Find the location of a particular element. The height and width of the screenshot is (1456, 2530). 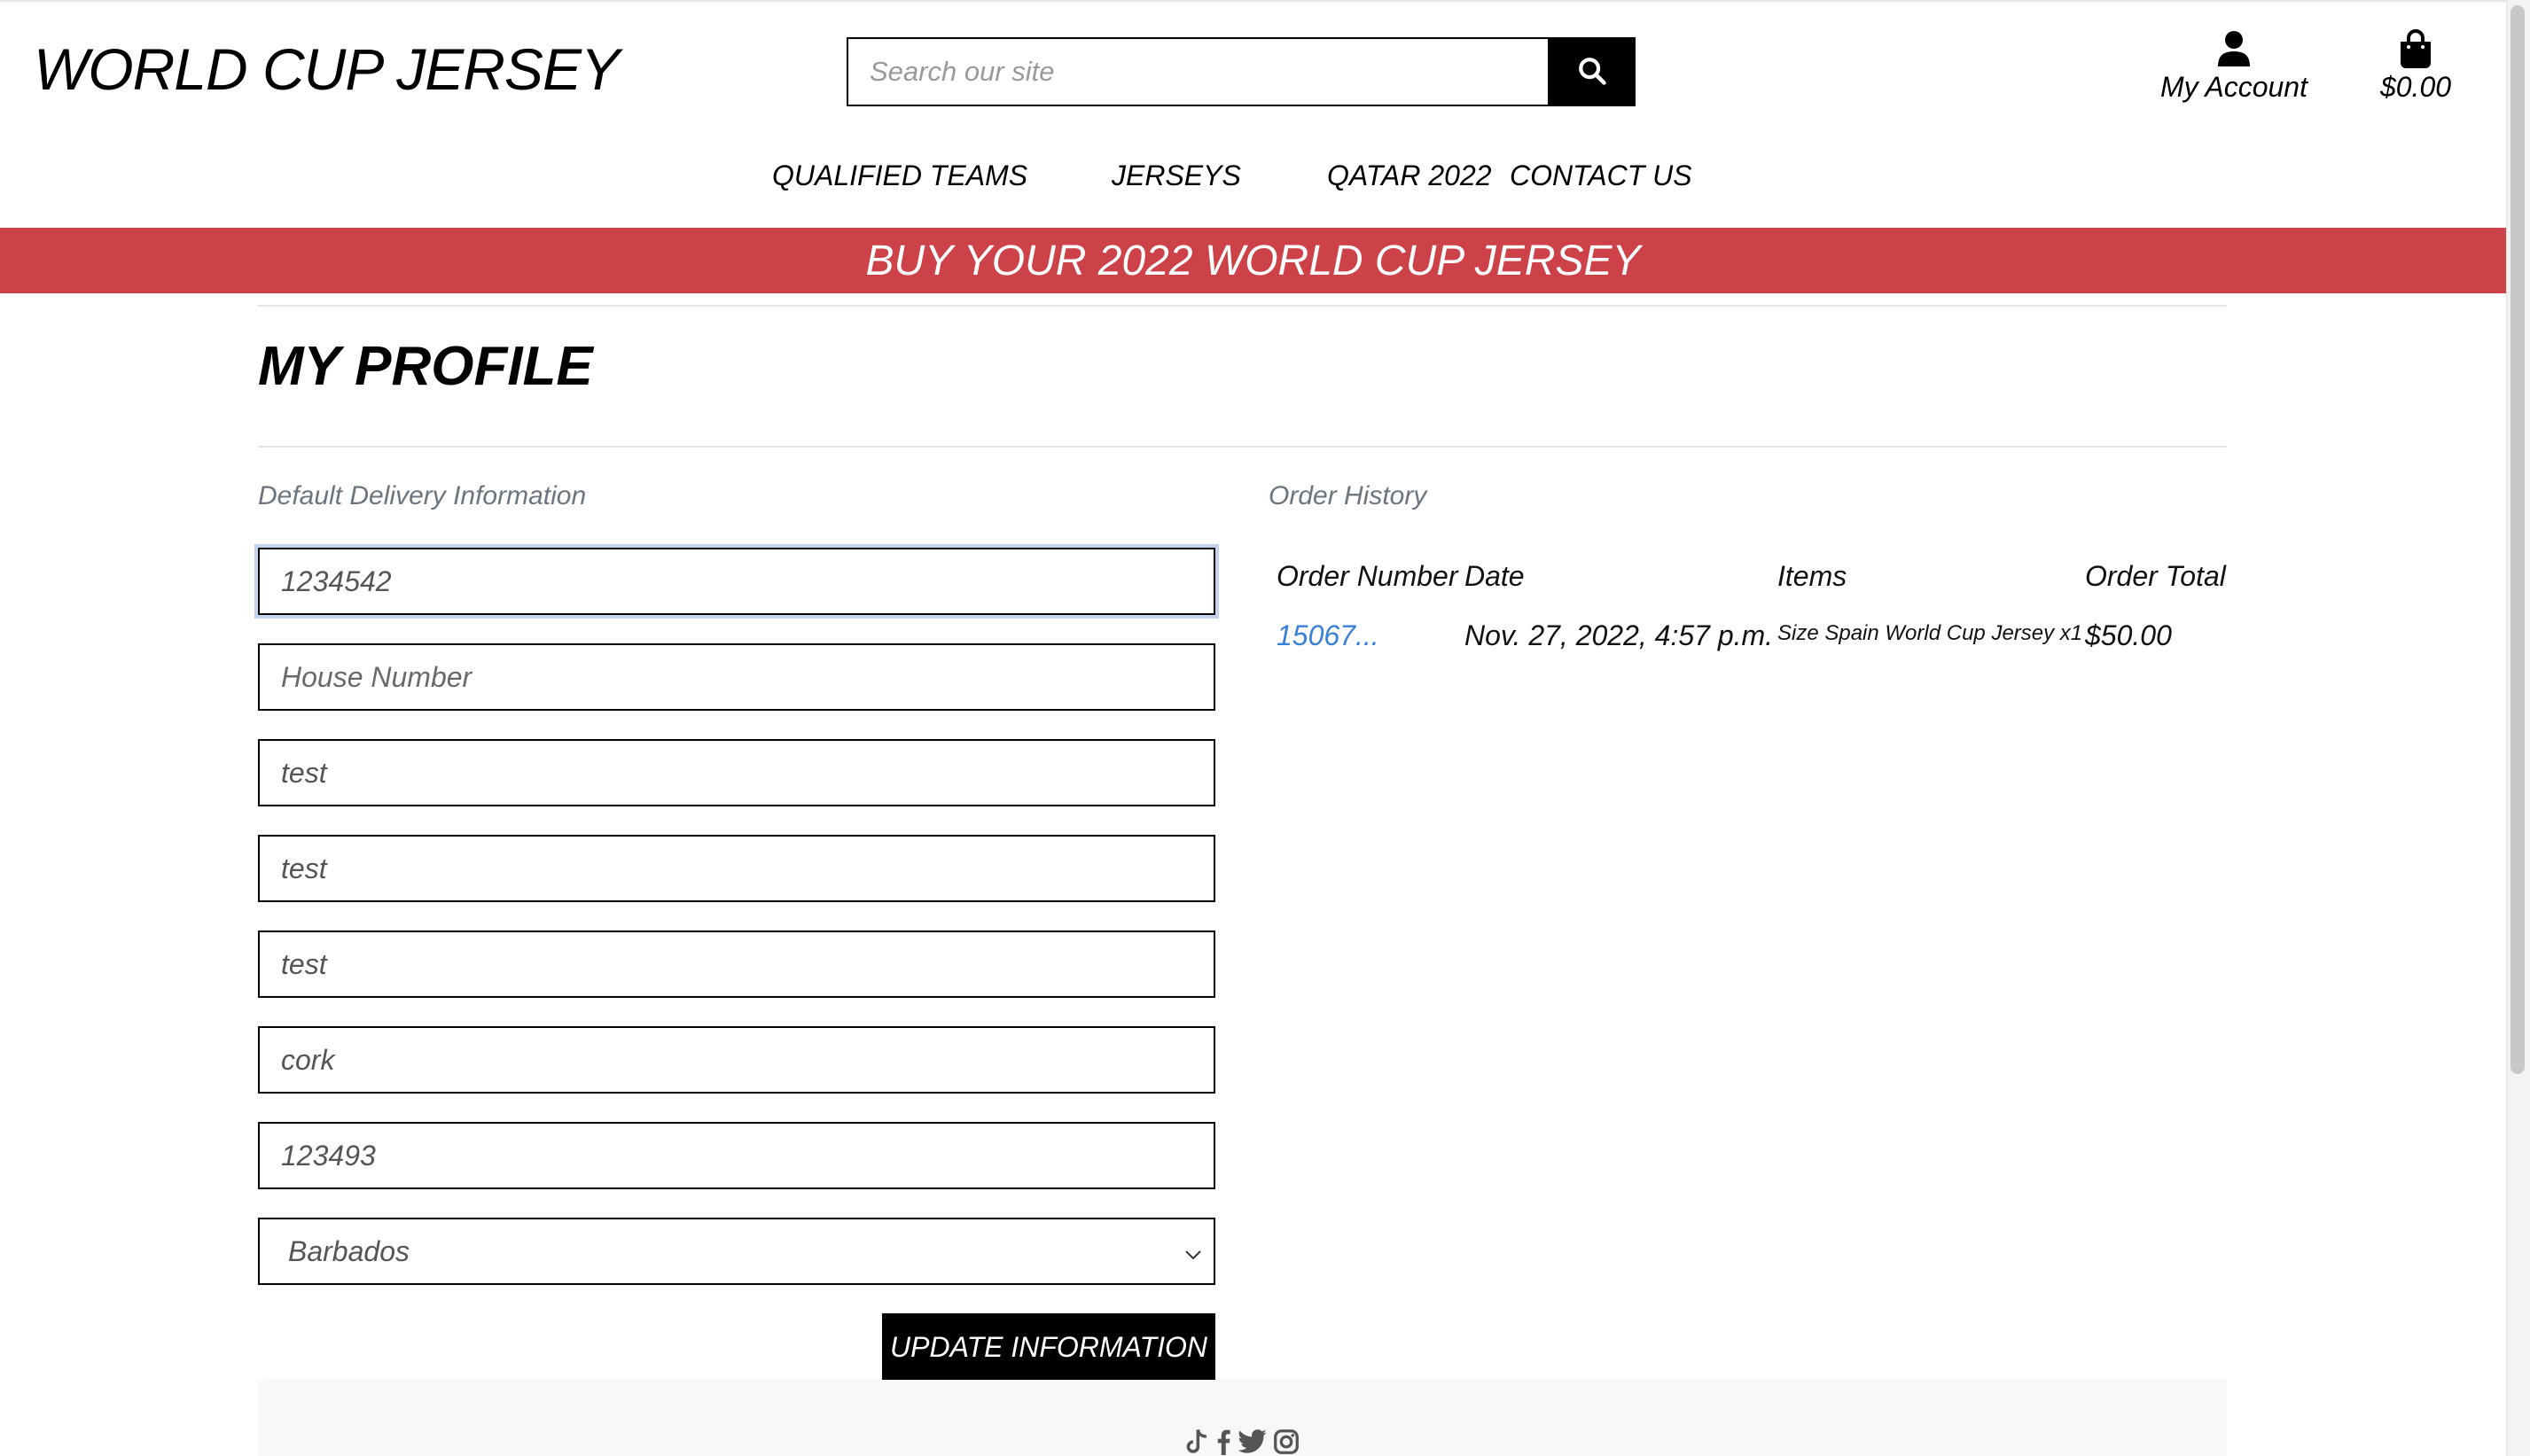

search-input is located at coordinates (1197, 71).